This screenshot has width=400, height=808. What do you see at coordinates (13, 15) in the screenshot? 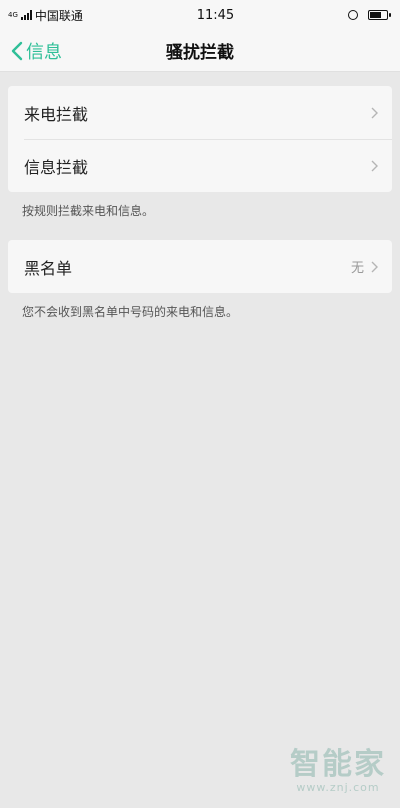
I see `network-type: 4G` at bounding box center [13, 15].